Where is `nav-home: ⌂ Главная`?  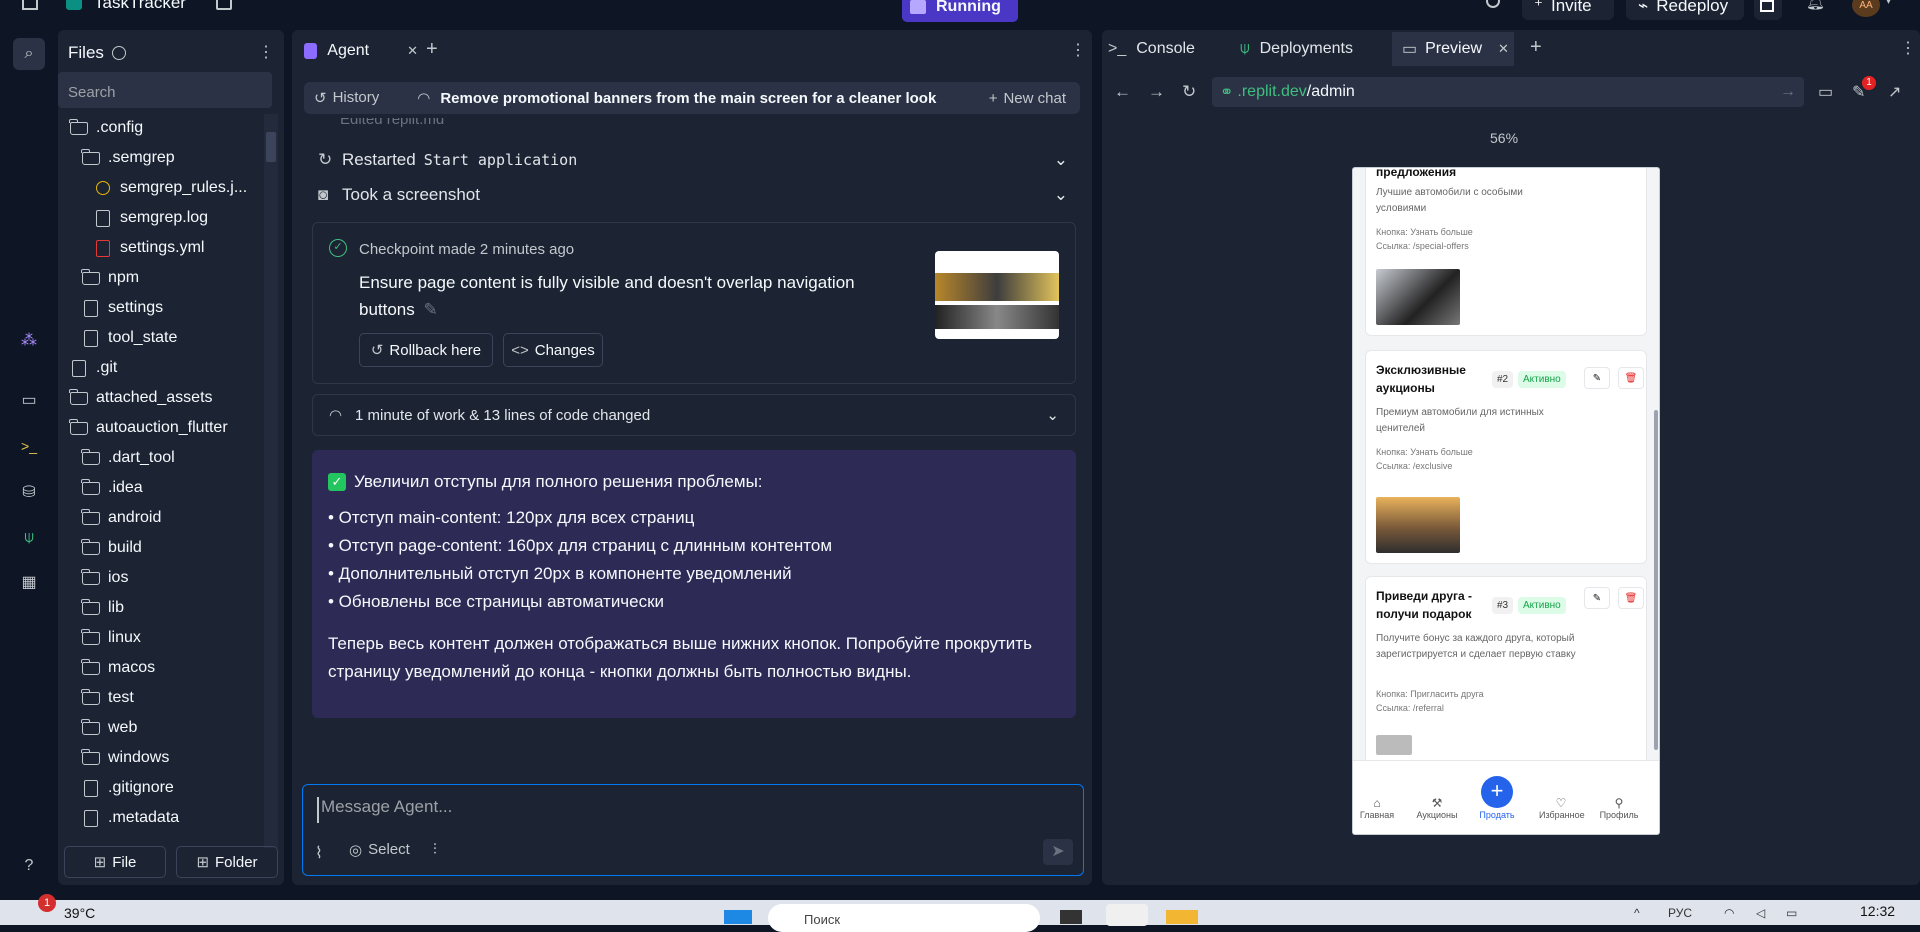
nav-home: ⌂ Главная is located at coordinates (1377, 808).